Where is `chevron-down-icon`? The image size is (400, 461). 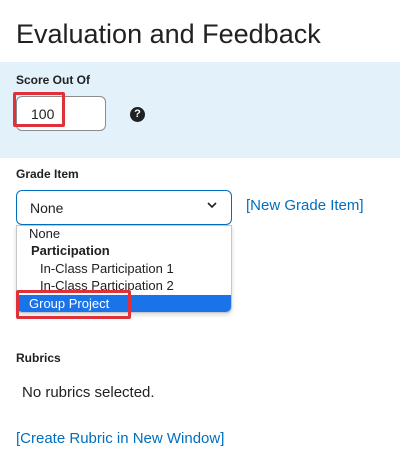 chevron-down-icon is located at coordinates (212, 205).